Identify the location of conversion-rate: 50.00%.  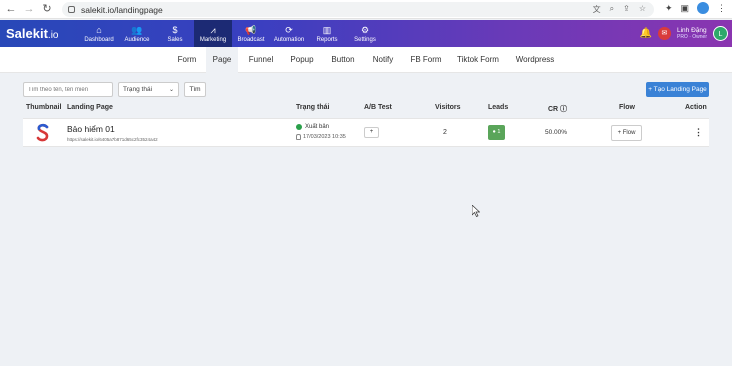
(556, 132).